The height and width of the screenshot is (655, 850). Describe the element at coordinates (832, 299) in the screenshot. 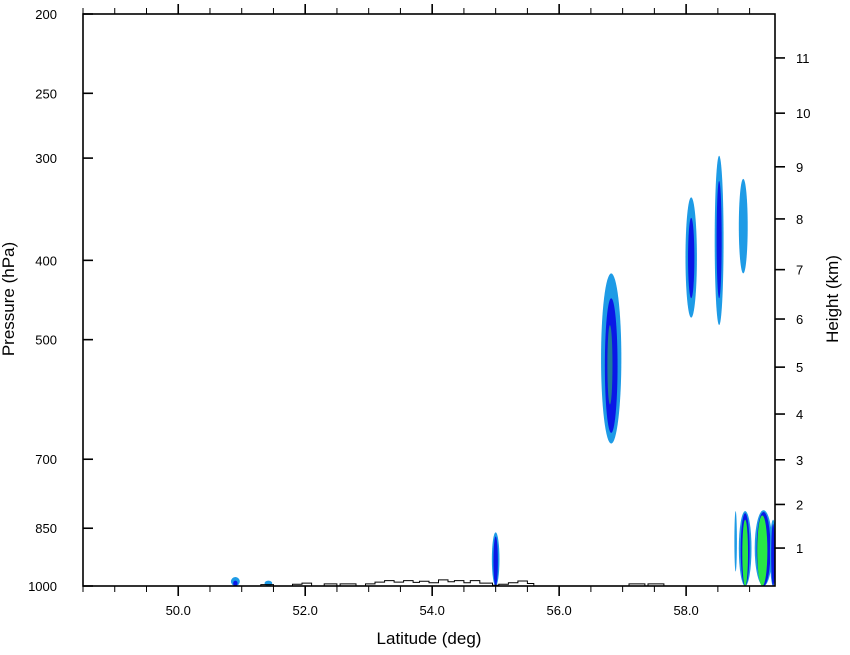

I see `y-right-axis-label: Height (km)` at that location.